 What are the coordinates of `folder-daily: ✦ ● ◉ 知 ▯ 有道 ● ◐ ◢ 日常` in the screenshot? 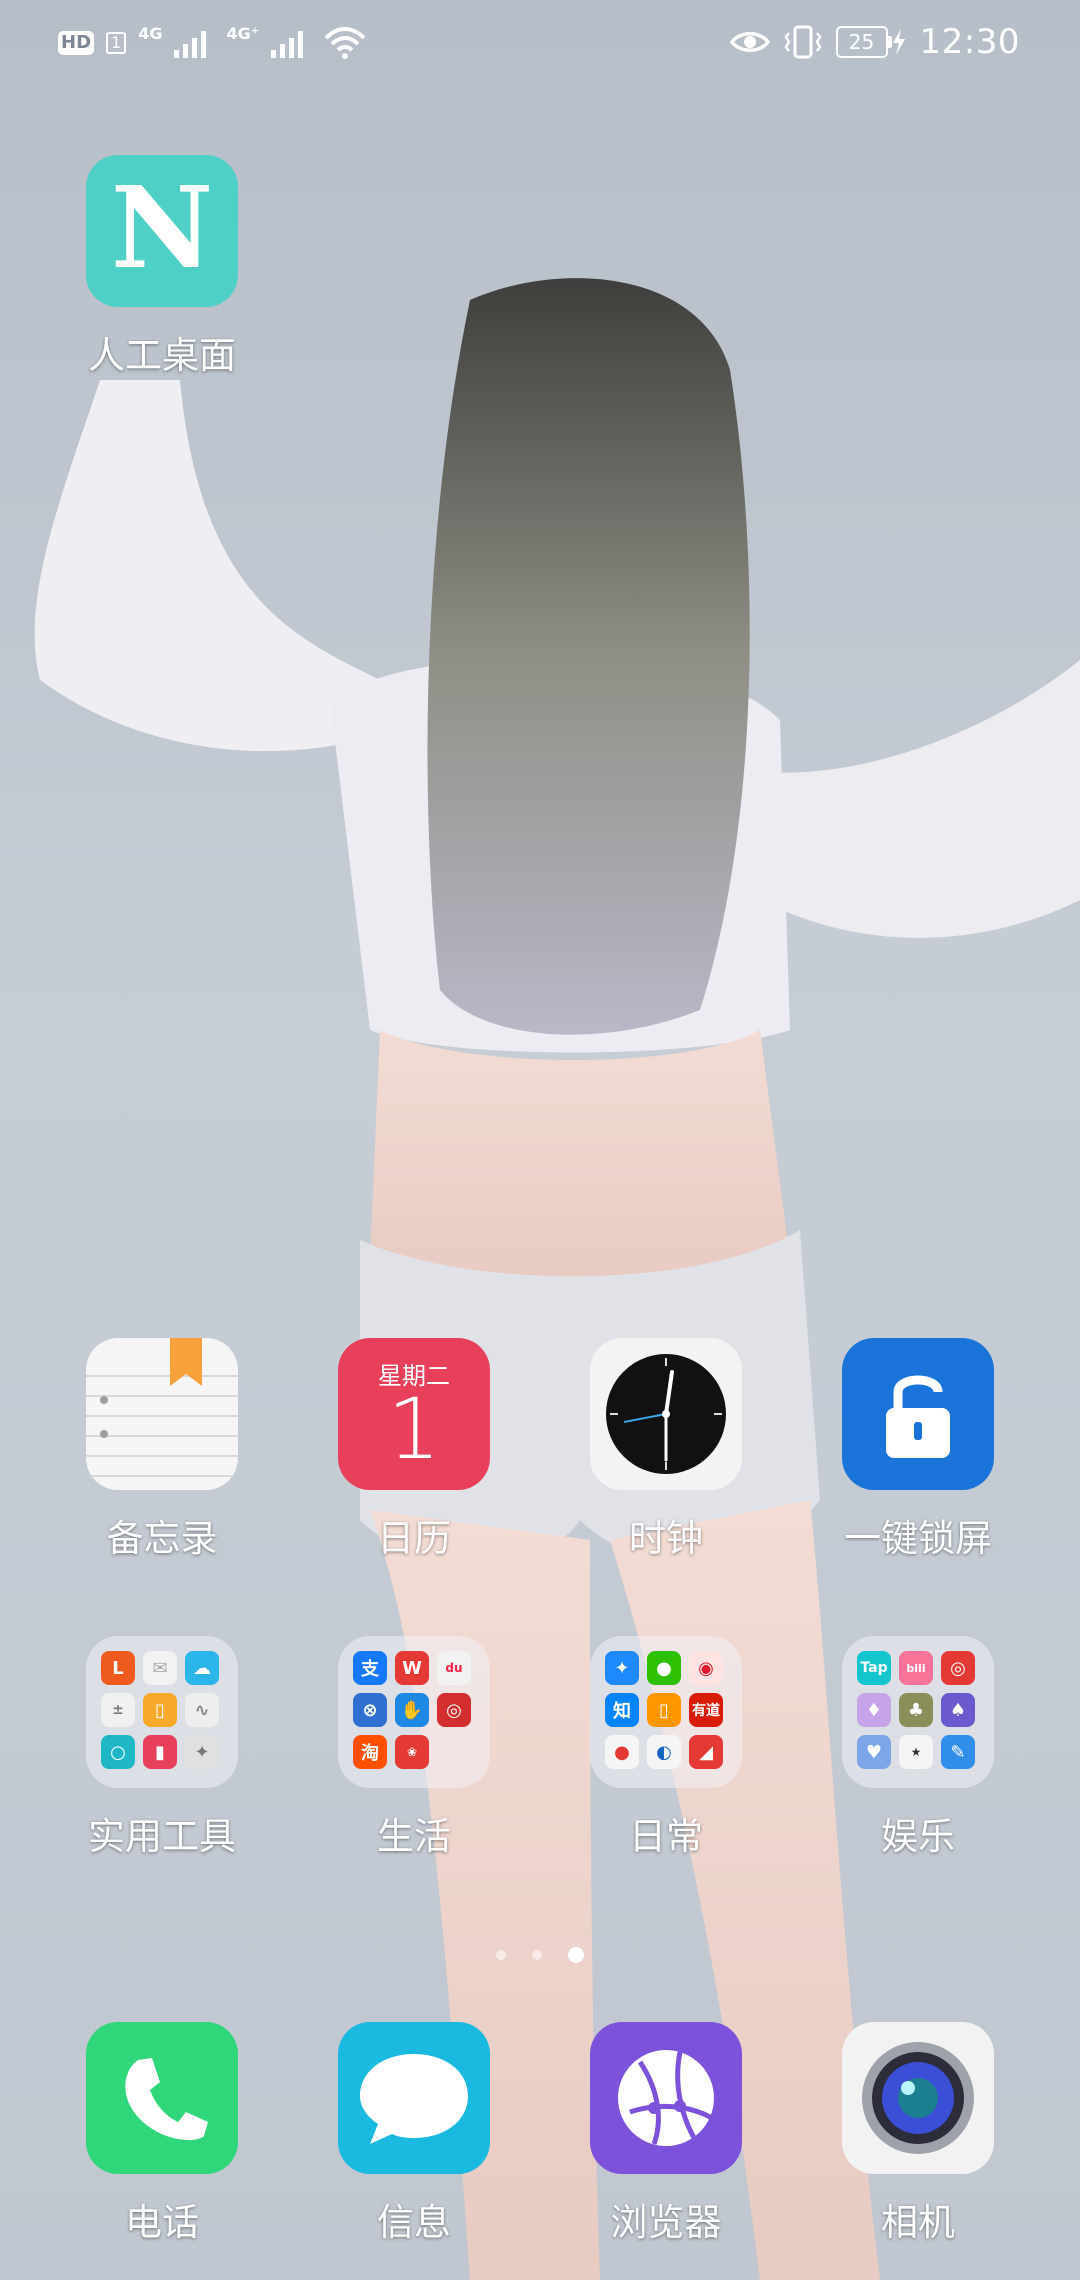 It's located at (666, 1748).